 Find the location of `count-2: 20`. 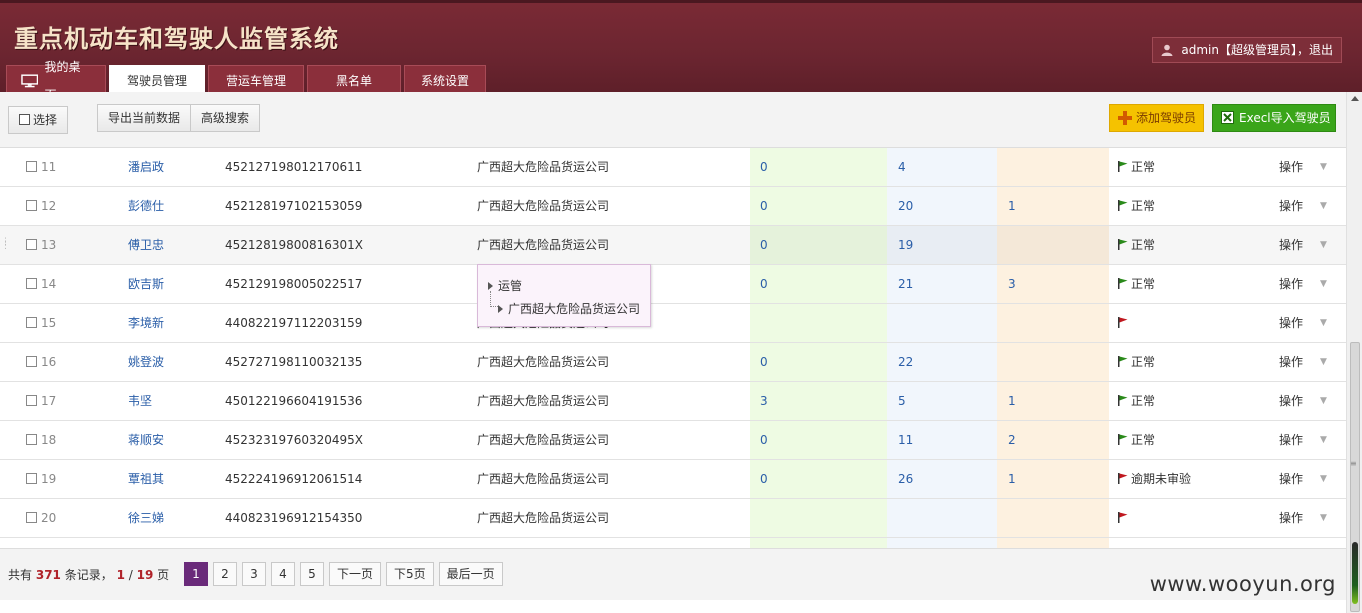

count-2: 20 is located at coordinates (905, 206).